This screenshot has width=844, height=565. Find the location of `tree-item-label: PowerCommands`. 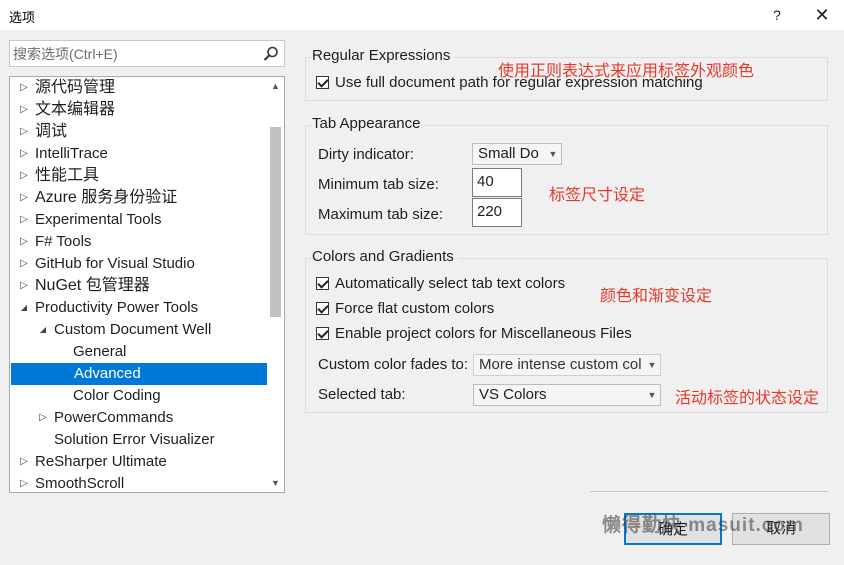

tree-item-label: PowerCommands is located at coordinates (114, 417).